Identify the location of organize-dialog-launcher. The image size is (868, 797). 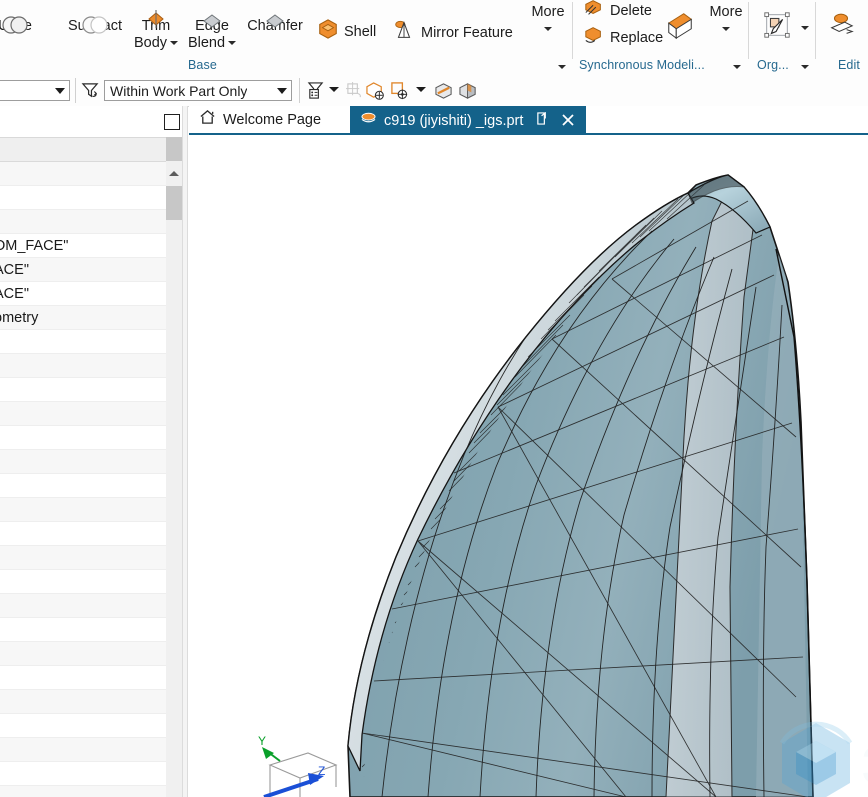
(805, 67).